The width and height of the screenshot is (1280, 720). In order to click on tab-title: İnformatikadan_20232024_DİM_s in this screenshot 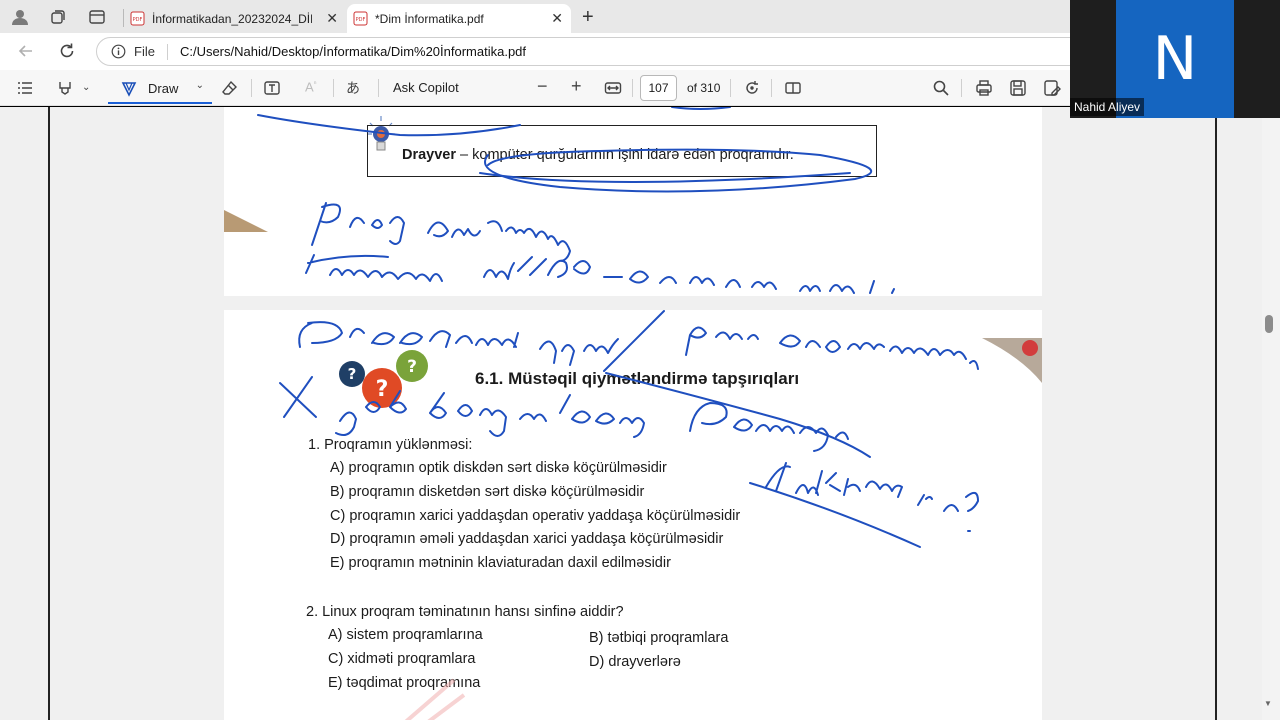, I will do `click(232, 18)`.